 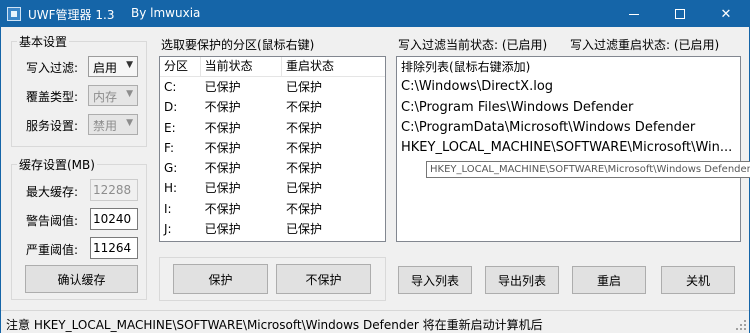 What do you see at coordinates (52, 250) in the screenshot?
I see `critical-threshold-label: 严重阈值:` at bounding box center [52, 250].